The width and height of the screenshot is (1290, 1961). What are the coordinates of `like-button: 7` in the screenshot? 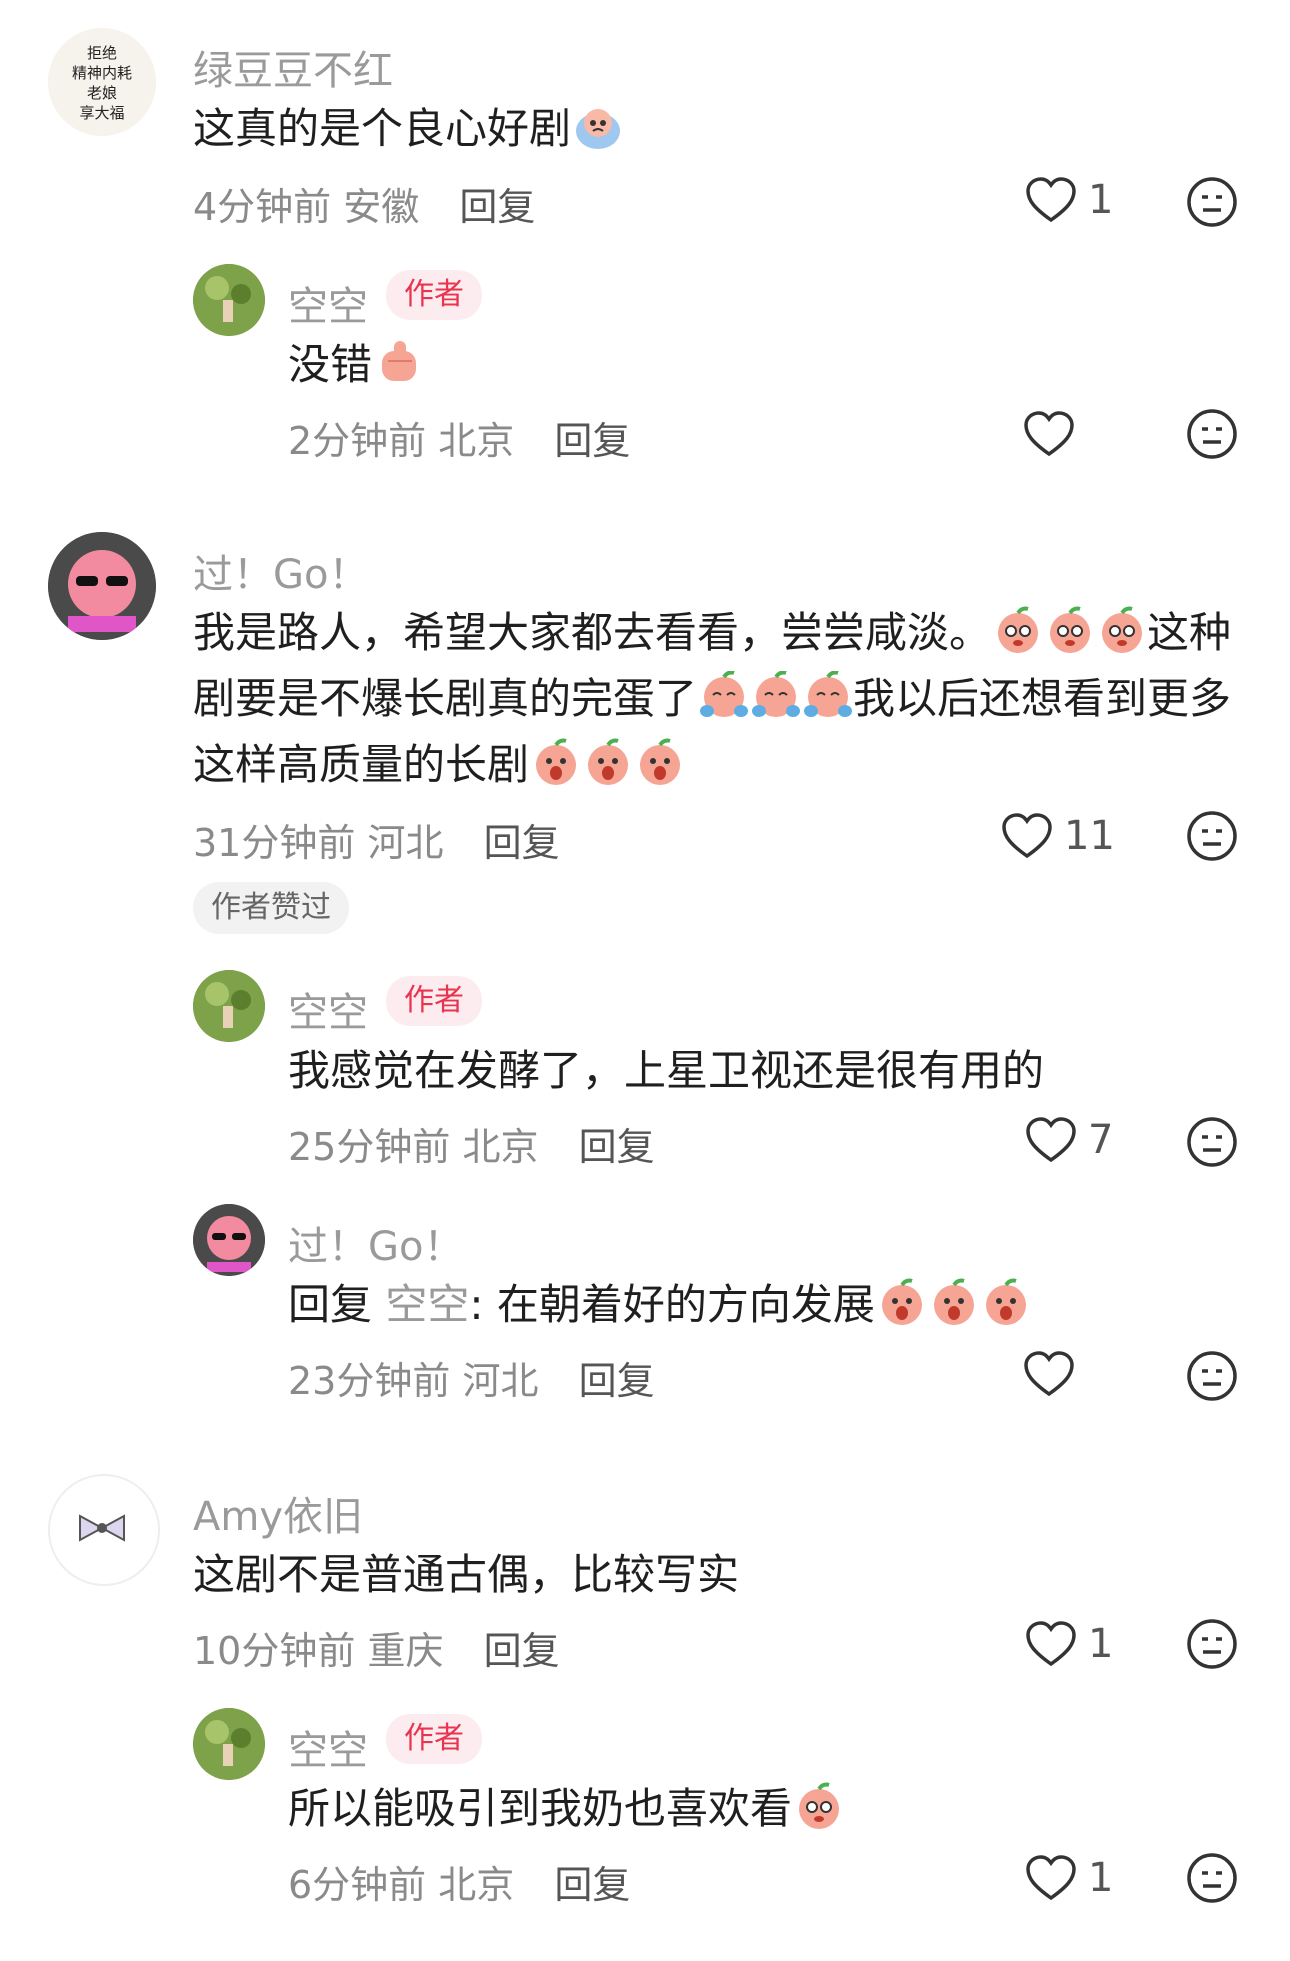 It's located at (1068, 1140).